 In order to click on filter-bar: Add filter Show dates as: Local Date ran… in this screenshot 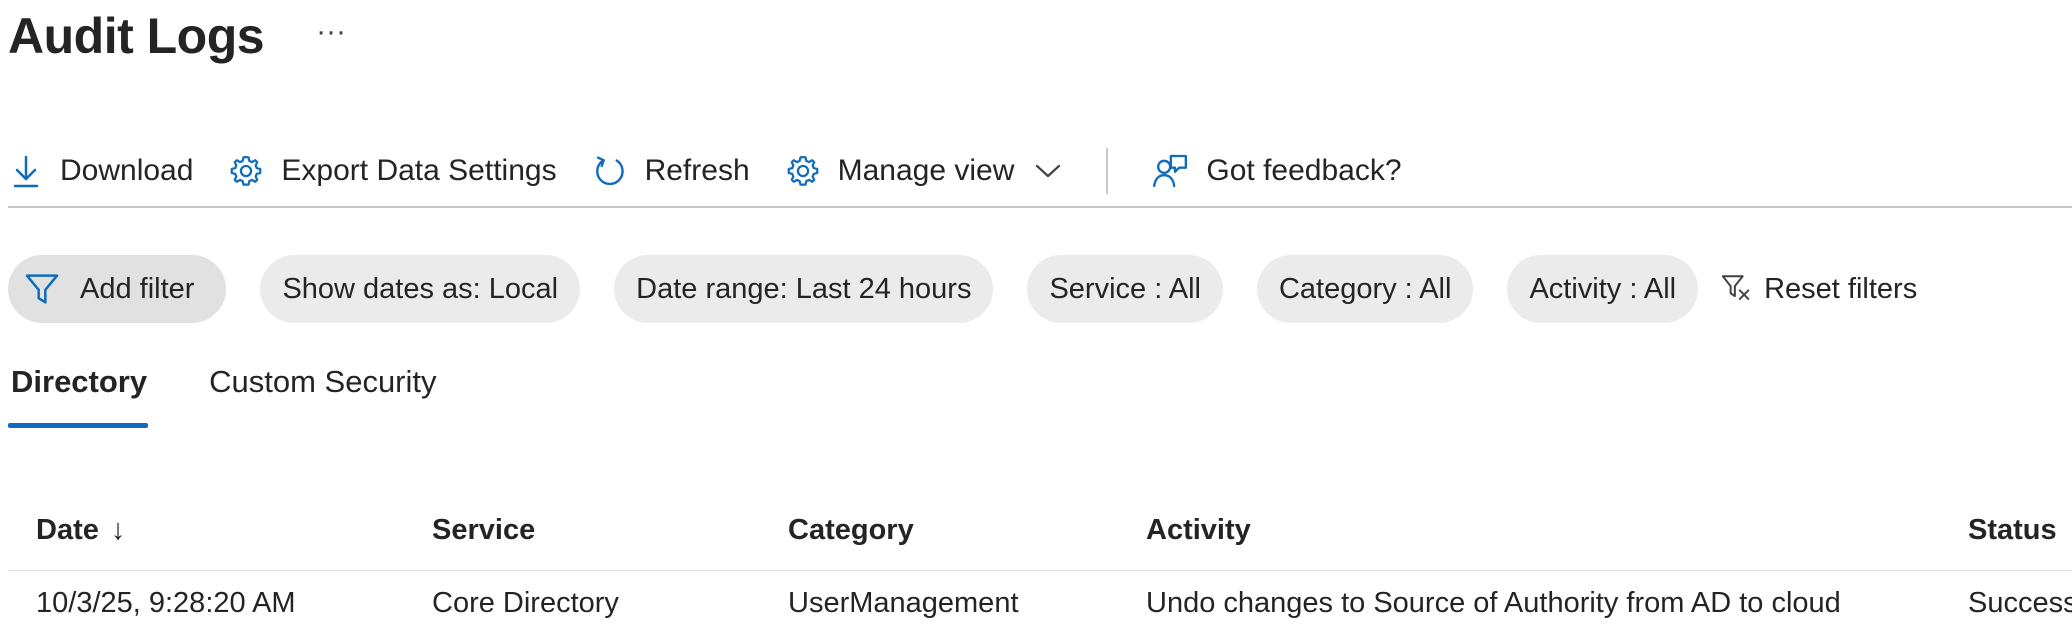, I will do `click(962, 289)`.